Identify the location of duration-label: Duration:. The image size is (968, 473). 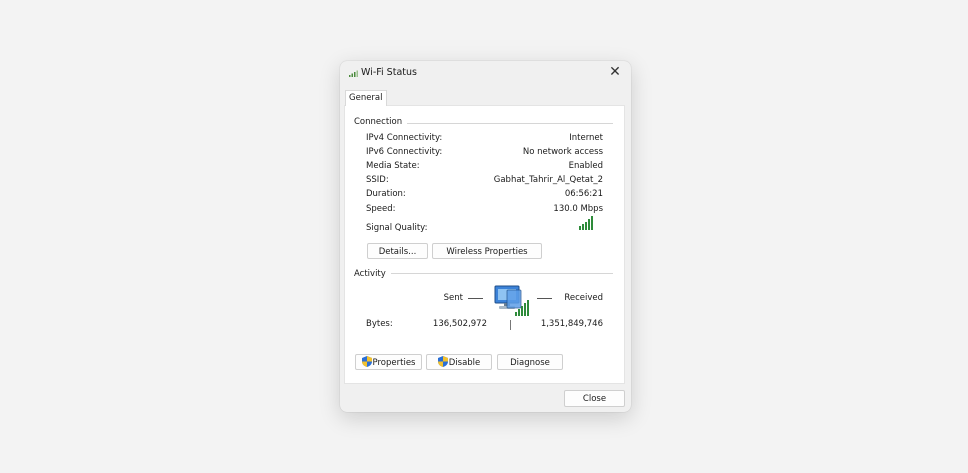
(386, 194).